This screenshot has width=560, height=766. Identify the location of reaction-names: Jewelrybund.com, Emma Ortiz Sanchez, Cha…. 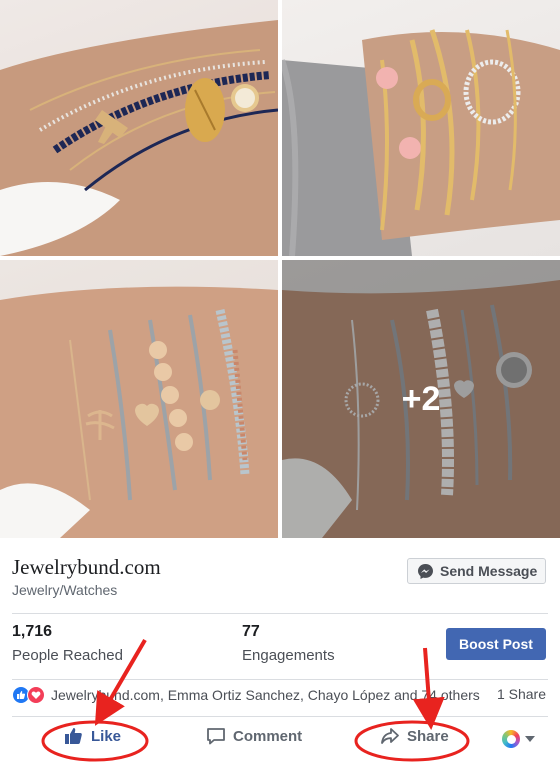
(265, 695).